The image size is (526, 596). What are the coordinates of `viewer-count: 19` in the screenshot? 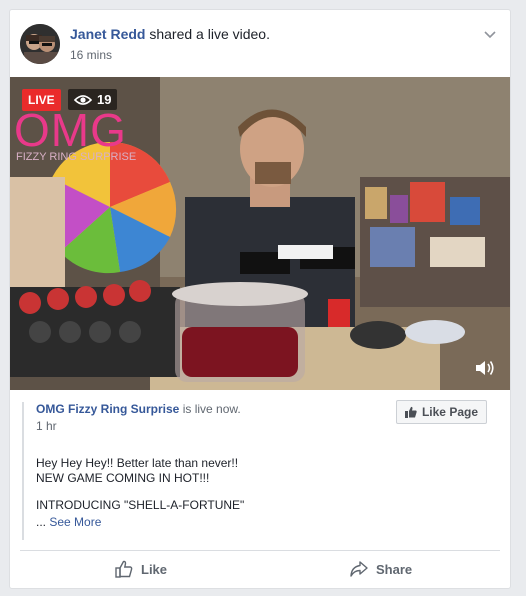 It's located at (93, 99).